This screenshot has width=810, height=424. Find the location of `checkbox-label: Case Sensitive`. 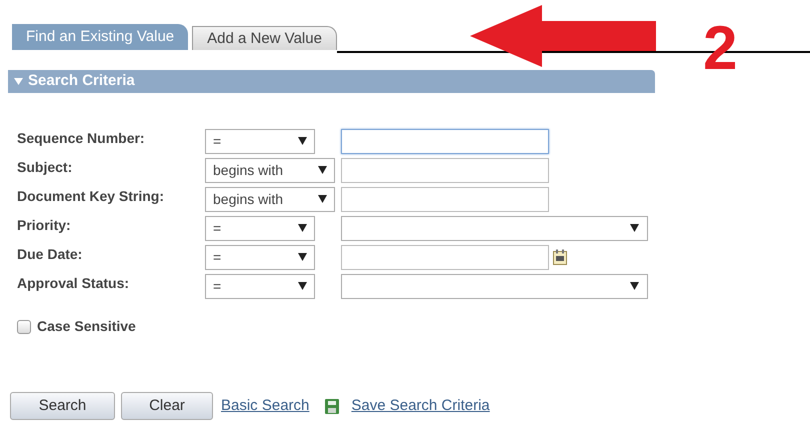

checkbox-label: Case Sensitive is located at coordinates (86, 326).